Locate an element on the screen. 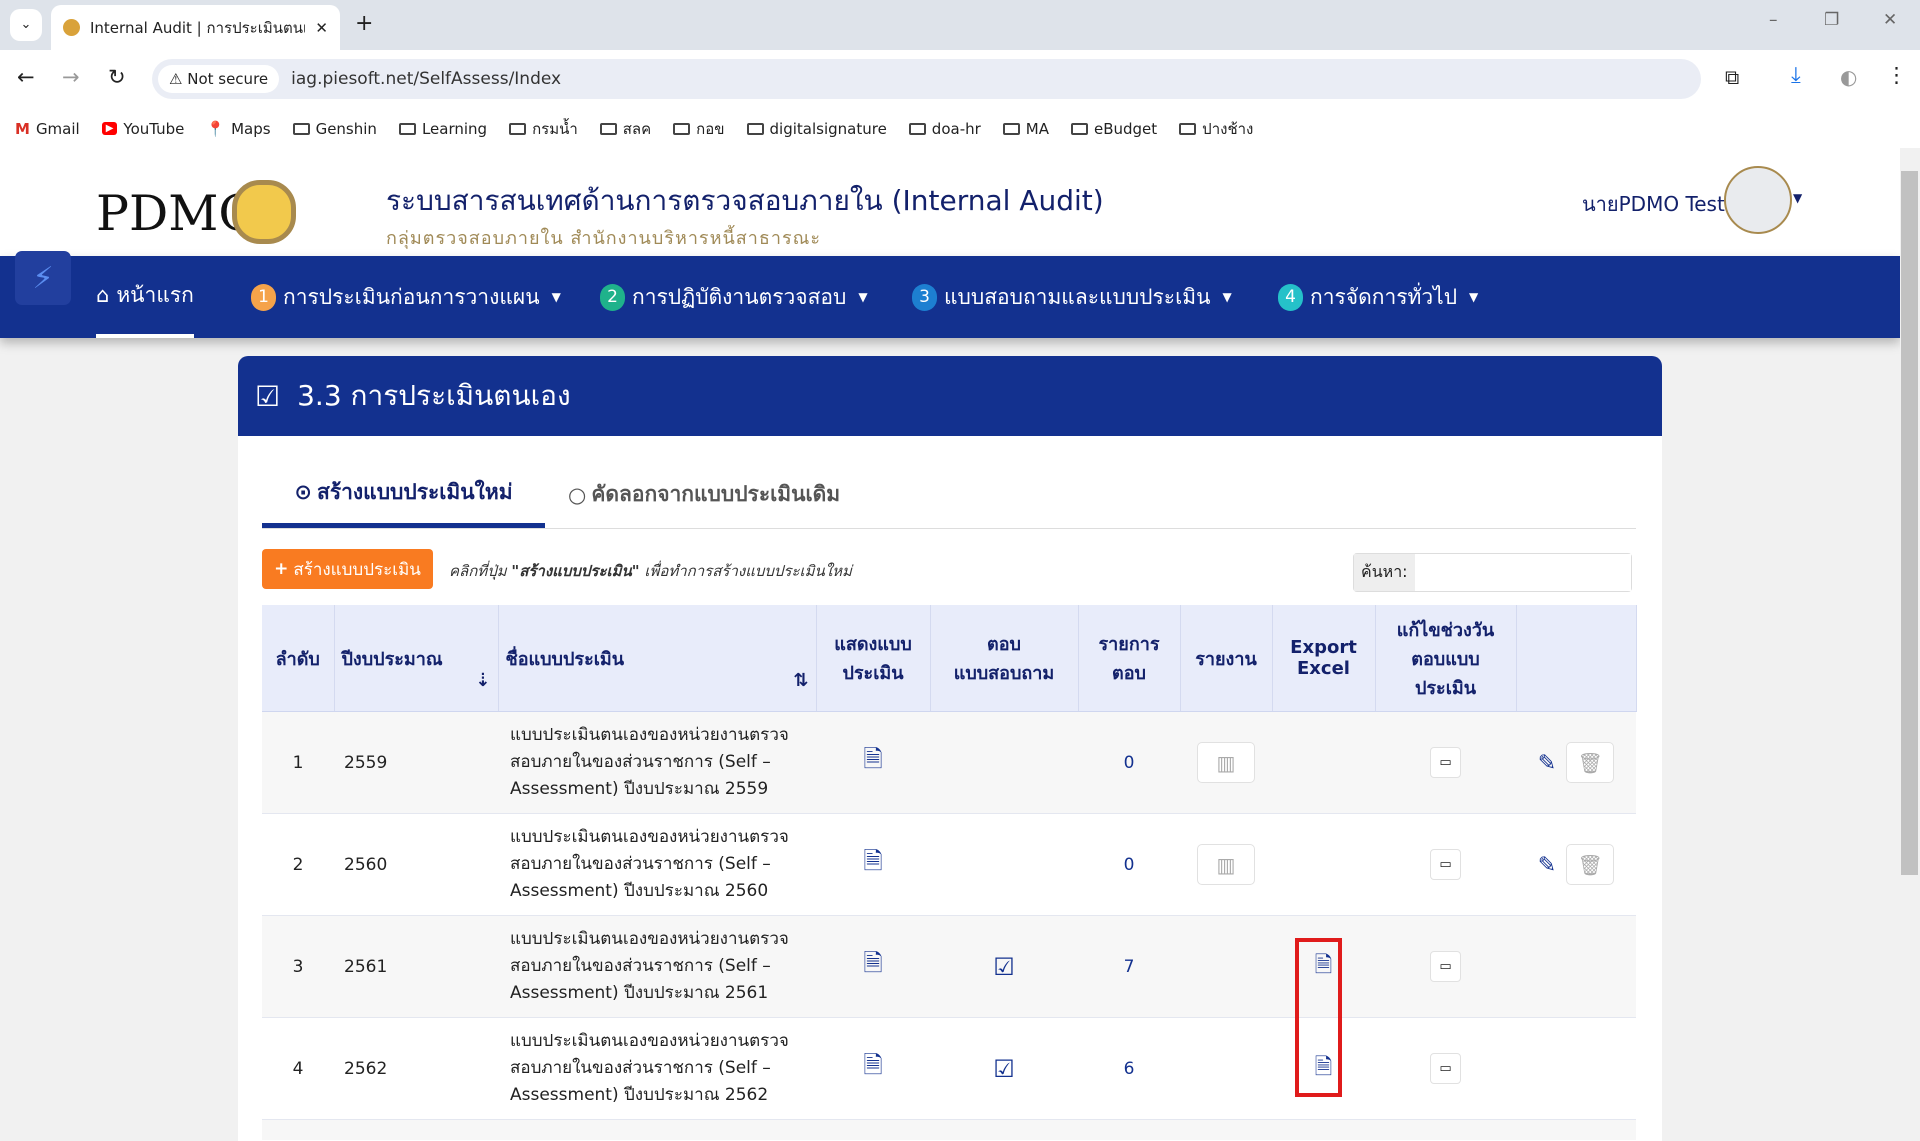  user-avatar is located at coordinates (1758, 200).